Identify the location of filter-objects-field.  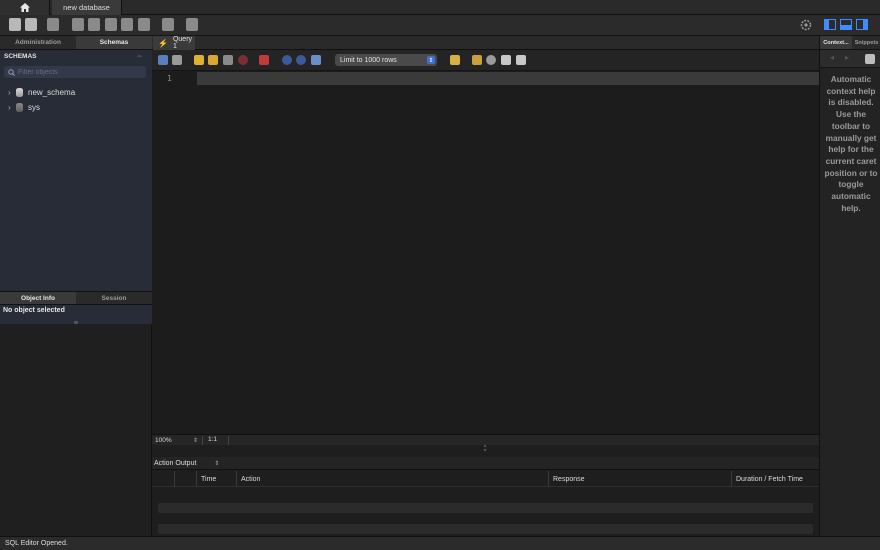
(75, 72).